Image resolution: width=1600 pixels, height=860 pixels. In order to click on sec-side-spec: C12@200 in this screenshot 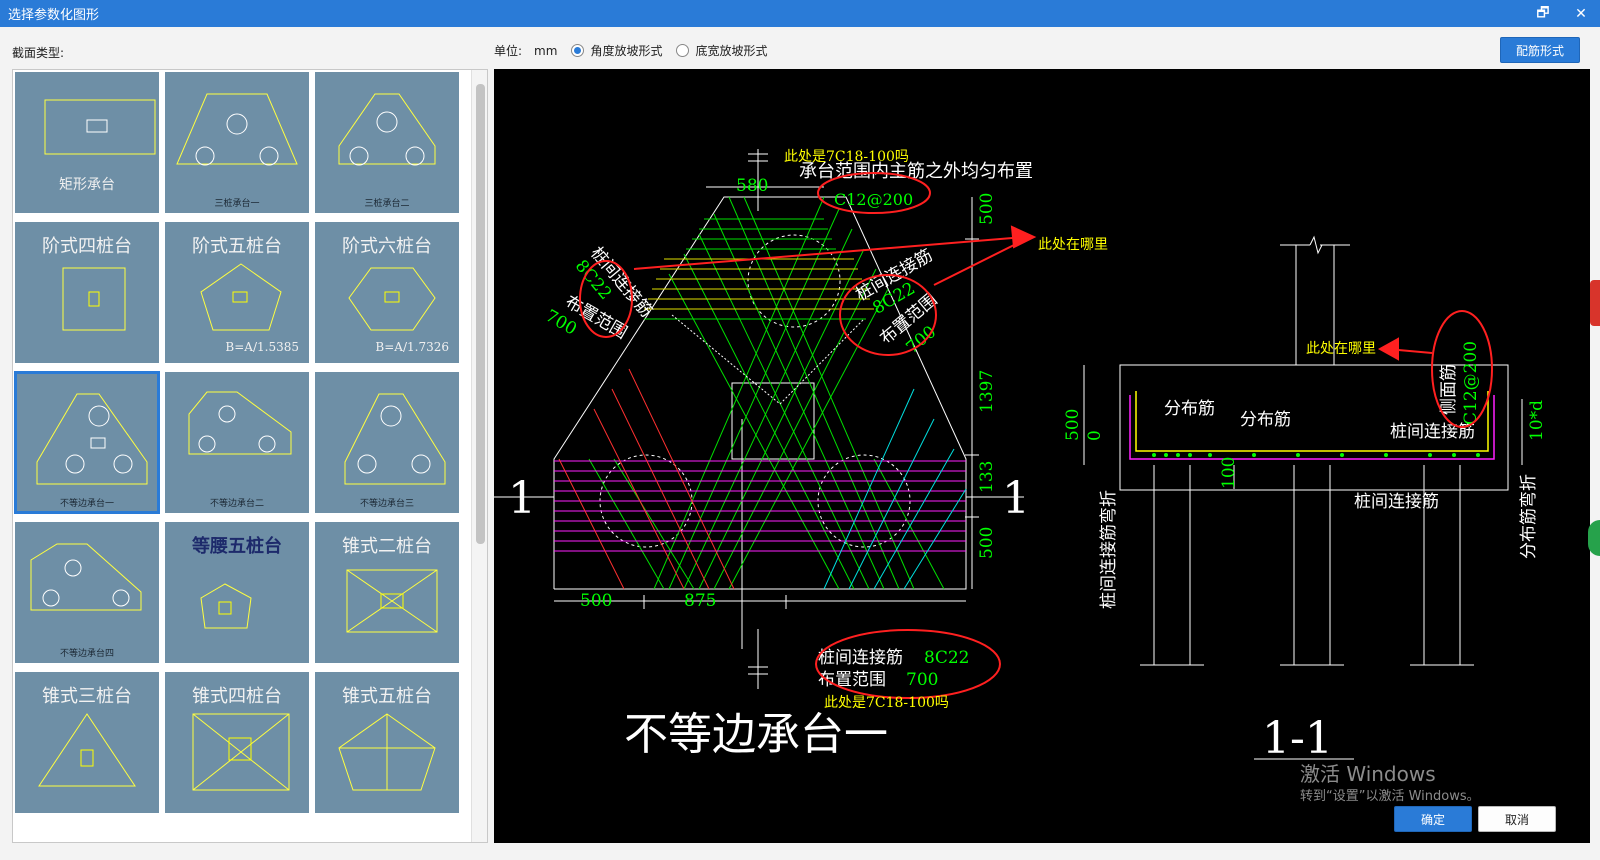, I will do `click(1471, 383)`.